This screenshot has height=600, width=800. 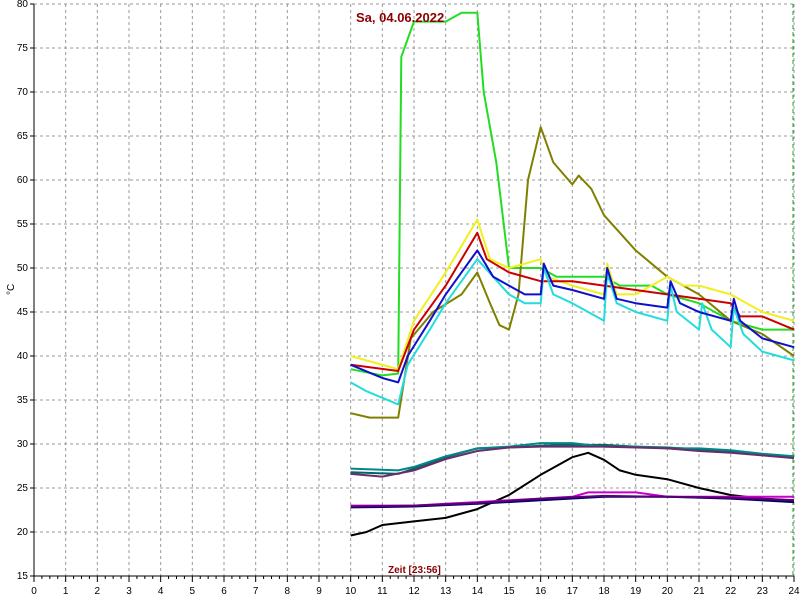 I want to click on x-tick-label: 11, so click(x=382, y=591).